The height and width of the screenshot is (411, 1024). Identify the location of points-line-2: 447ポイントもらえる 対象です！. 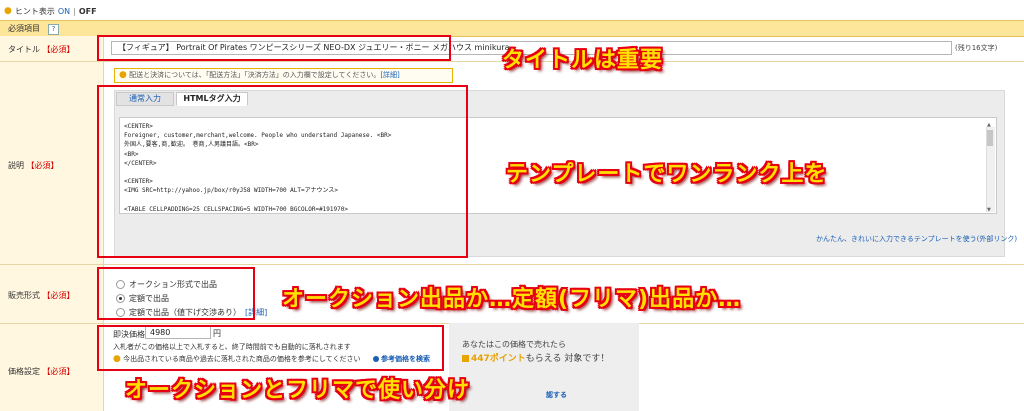
(535, 357).